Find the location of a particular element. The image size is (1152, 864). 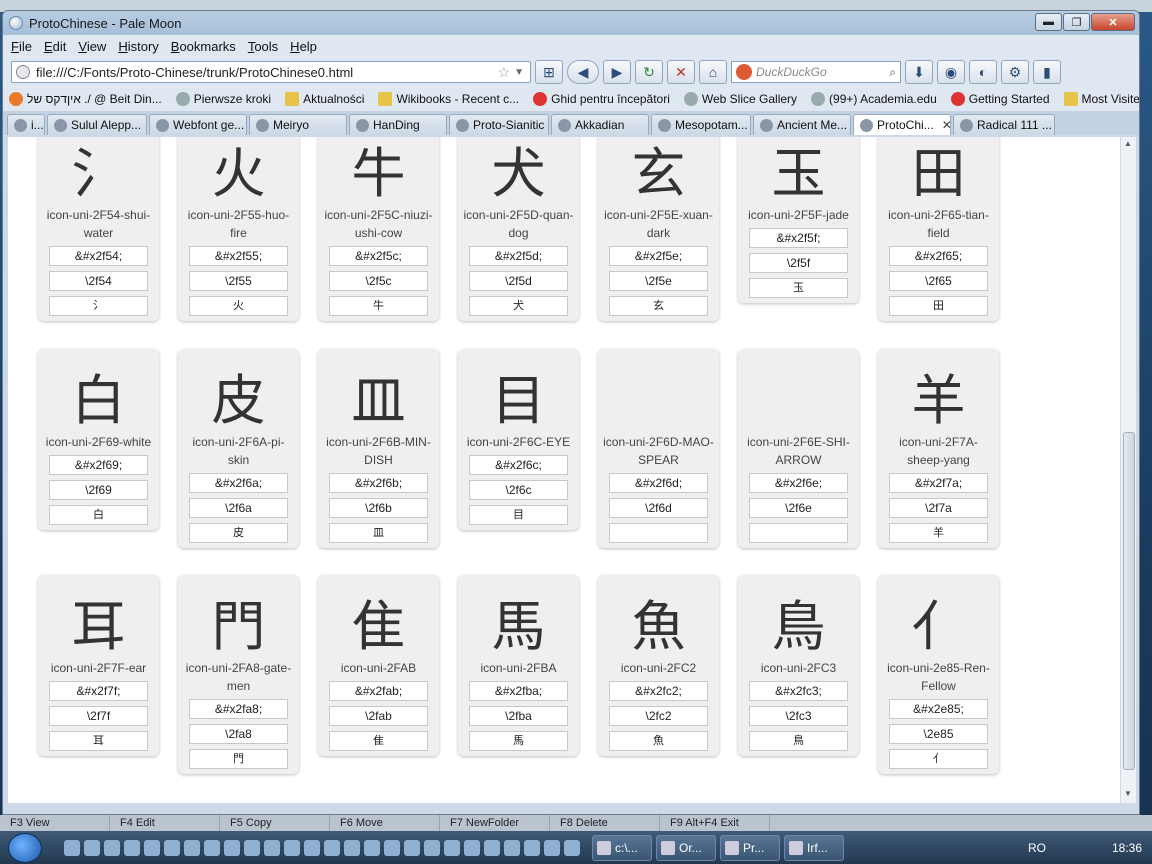

entity-field: &#x2f65; is located at coordinates (938, 256).